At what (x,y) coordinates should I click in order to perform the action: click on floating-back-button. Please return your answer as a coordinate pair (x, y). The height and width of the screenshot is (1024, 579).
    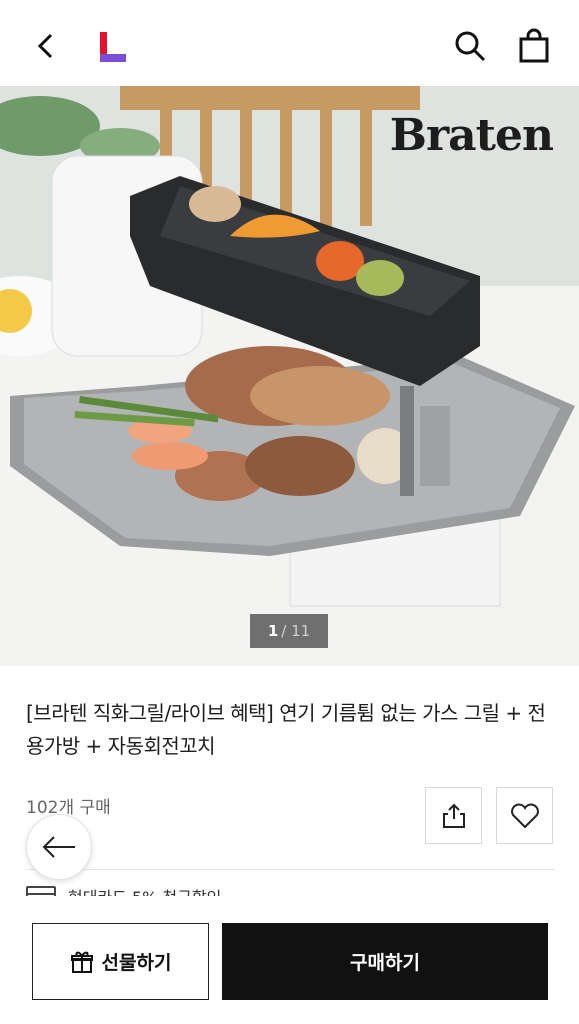
    Looking at the image, I should click on (59, 847).